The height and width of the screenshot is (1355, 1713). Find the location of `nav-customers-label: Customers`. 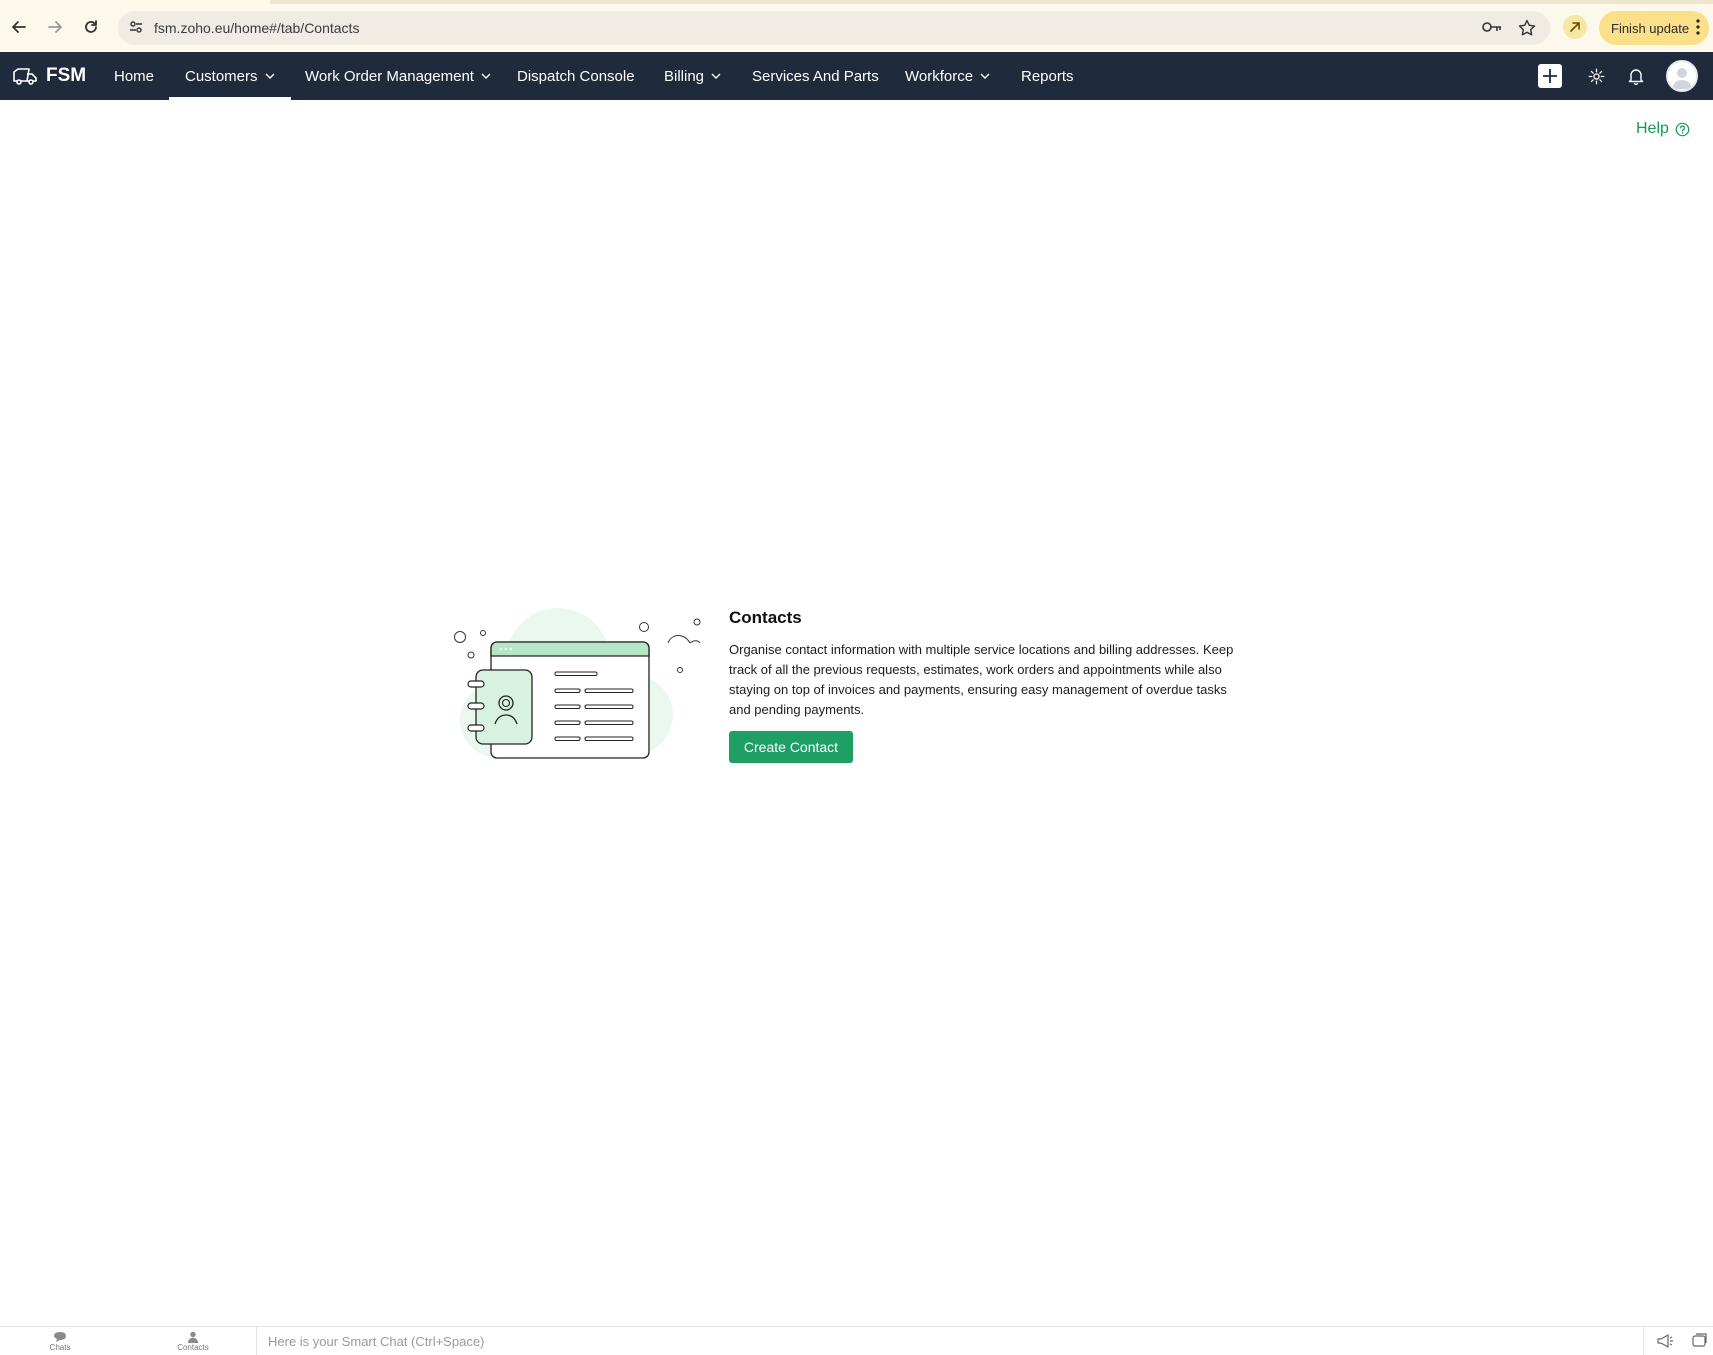

nav-customers-label: Customers is located at coordinates (221, 76).